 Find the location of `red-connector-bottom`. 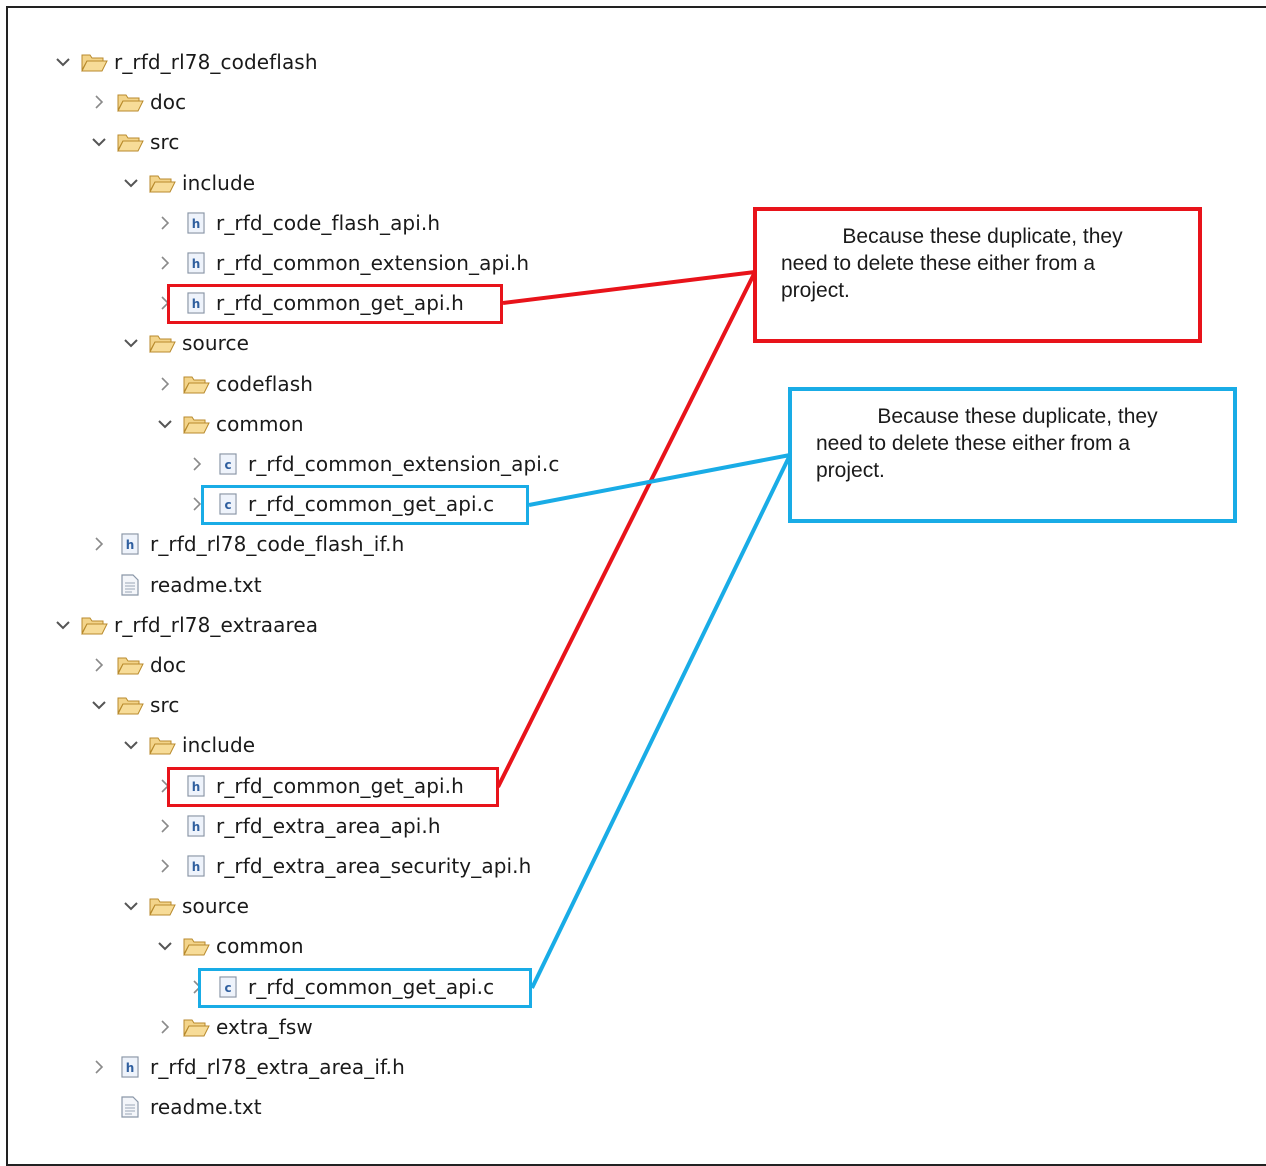

red-connector-bottom is located at coordinates (626, 529).